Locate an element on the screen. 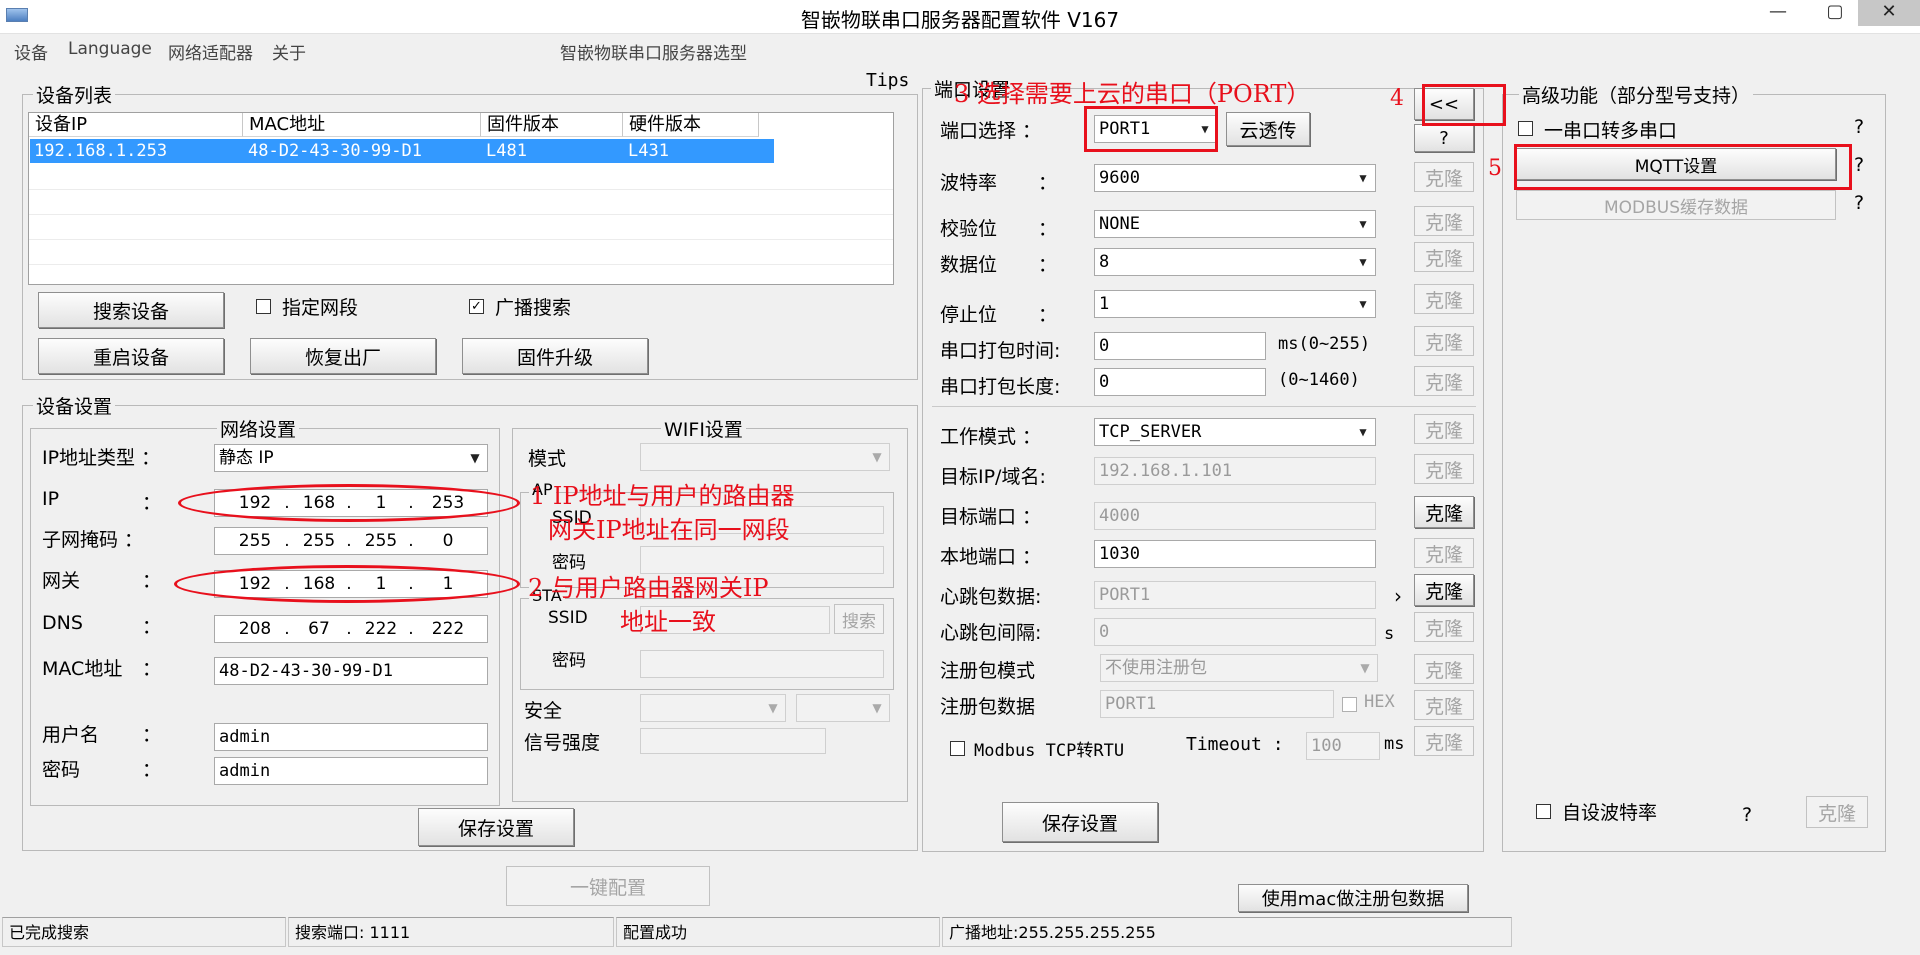 Image resolution: width=1920 pixels, height=955 pixels. clone-target-port-button: 克隆 is located at coordinates (1444, 512).